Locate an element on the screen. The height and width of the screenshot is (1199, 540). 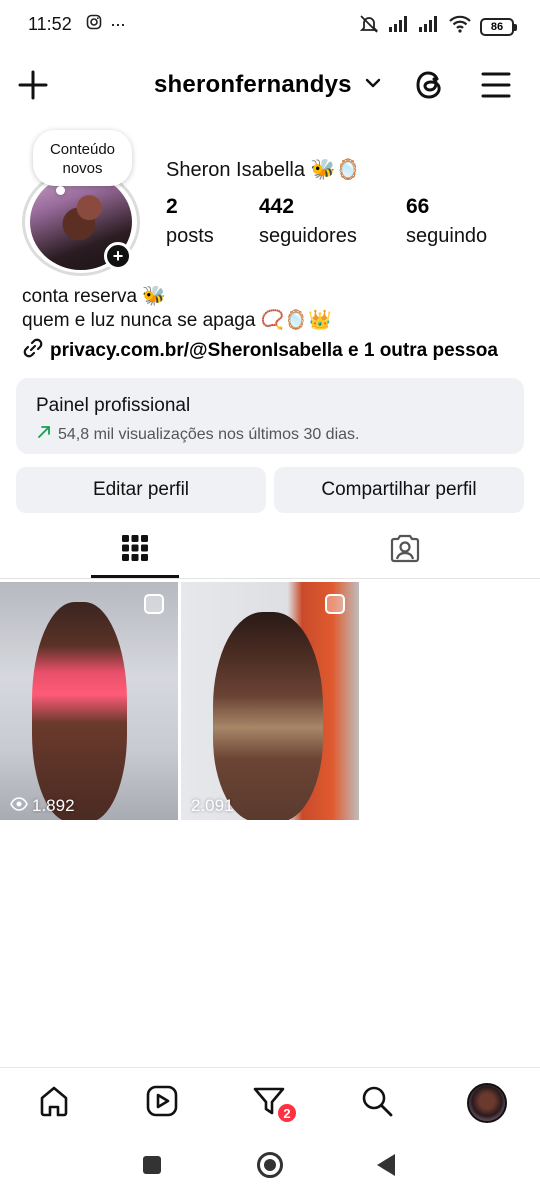
reels-play-icon is located at coordinates (162, 1103).